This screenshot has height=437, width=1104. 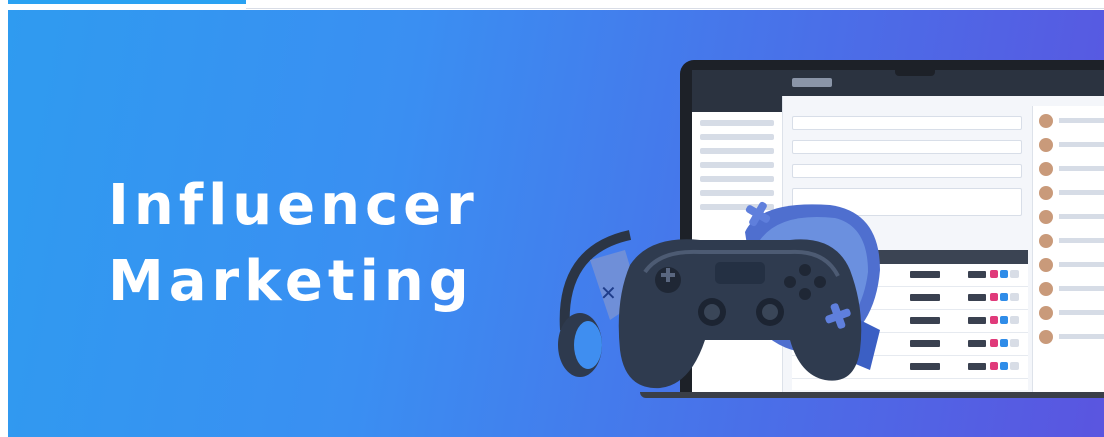 What do you see at coordinates (910, 257) in the screenshot?
I see `table-header` at bounding box center [910, 257].